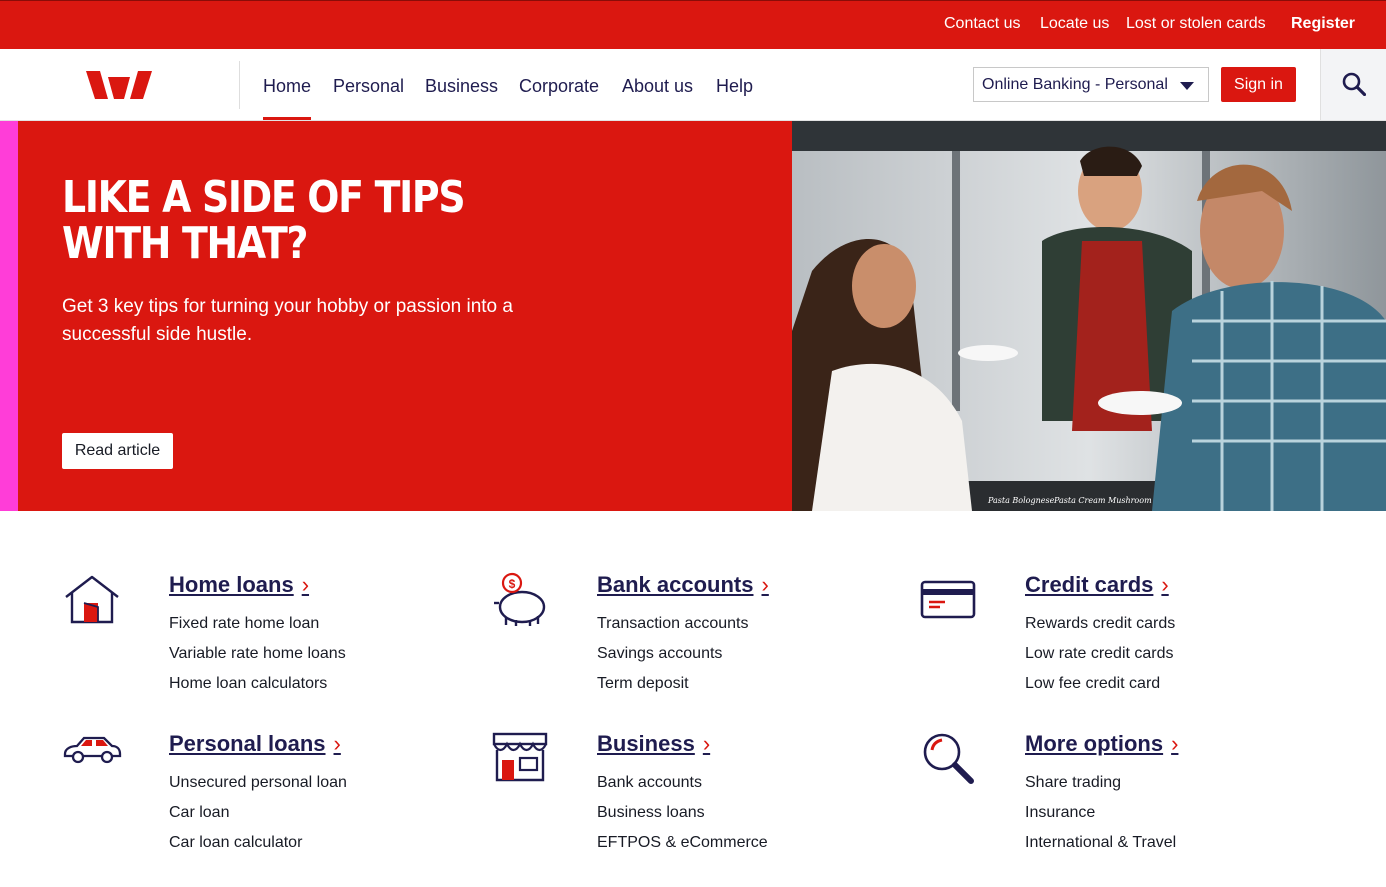 This screenshot has width=1386, height=887. What do you see at coordinates (1100, 789) in the screenshot?
I see `product-link: Share trading` at bounding box center [1100, 789].